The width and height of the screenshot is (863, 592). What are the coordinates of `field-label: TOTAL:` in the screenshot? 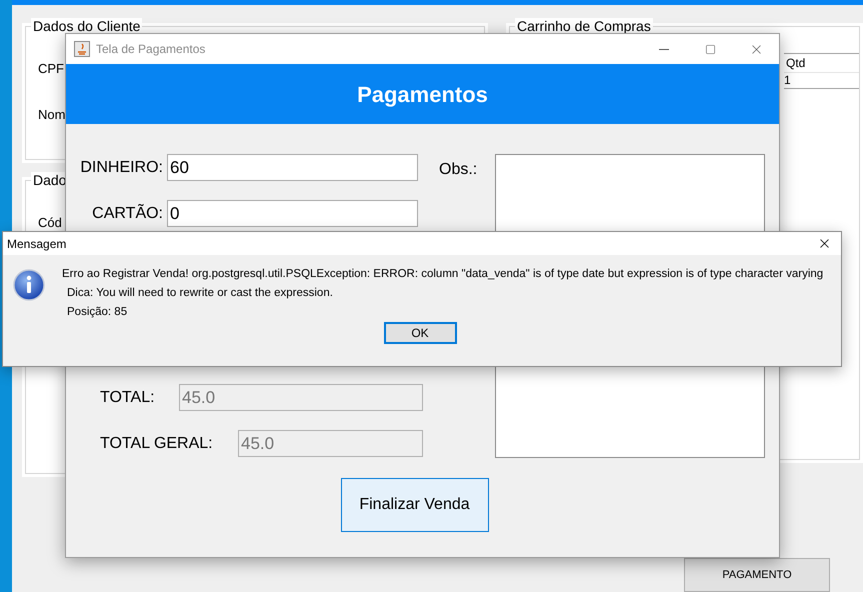 It's located at (128, 398).